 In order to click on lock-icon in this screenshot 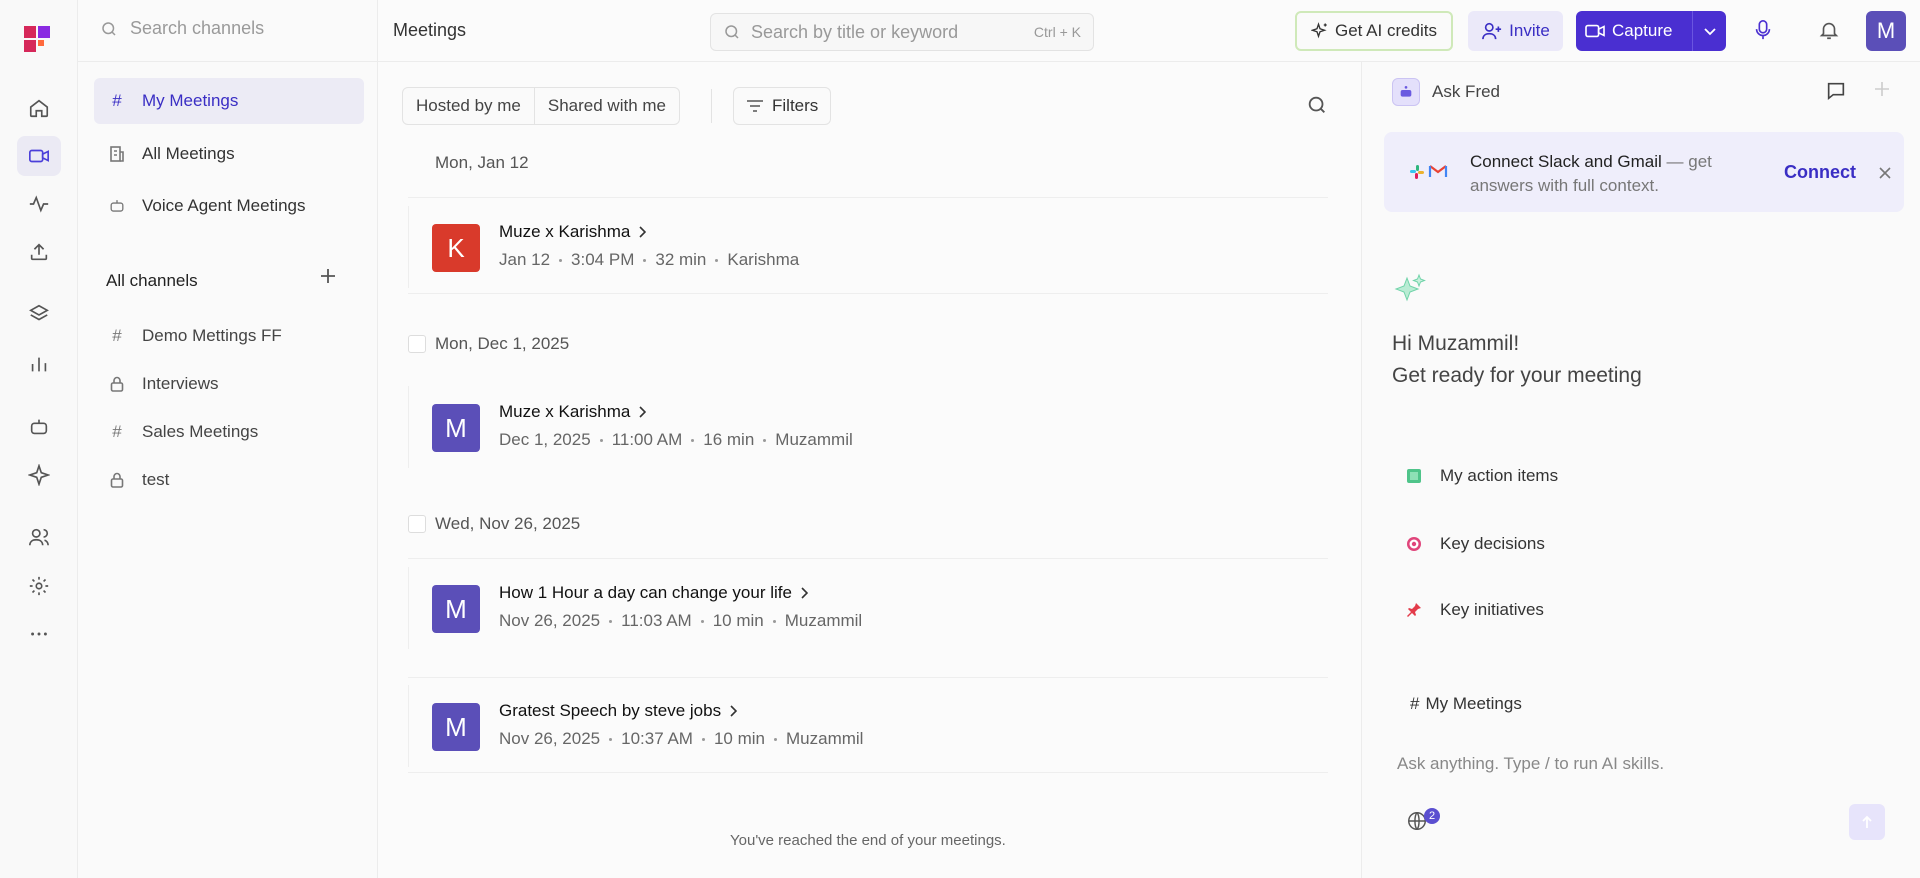, I will do `click(117, 384)`.